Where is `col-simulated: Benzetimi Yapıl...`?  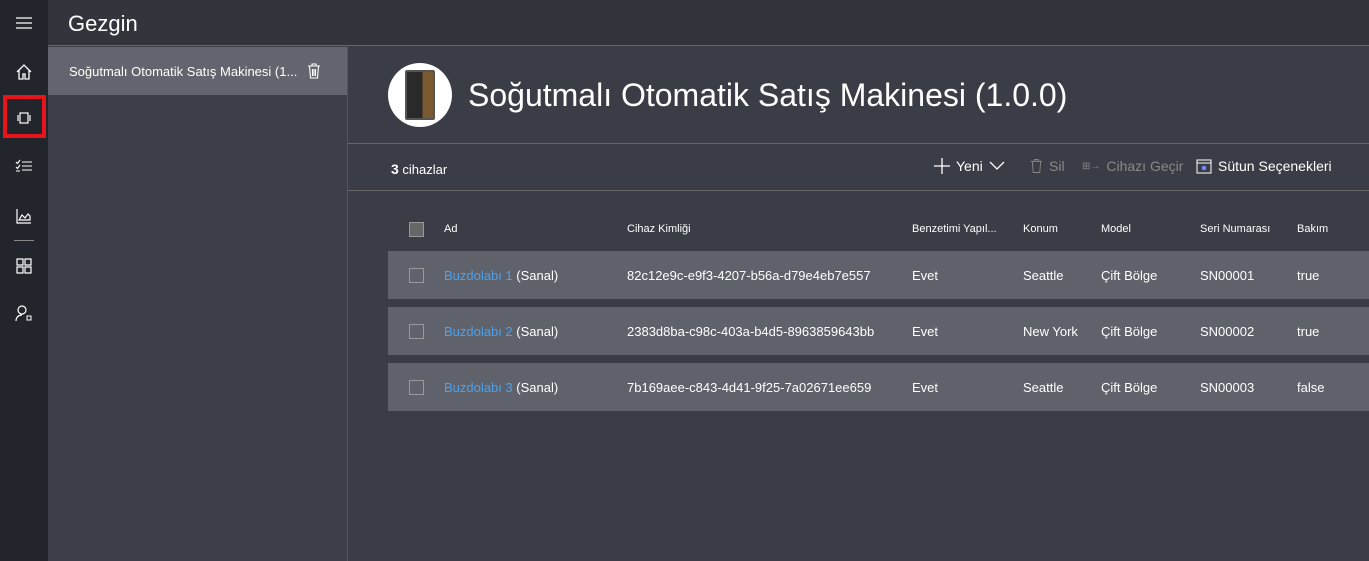
col-simulated: Benzetimi Yapıl... is located at coordinates (967, 229).